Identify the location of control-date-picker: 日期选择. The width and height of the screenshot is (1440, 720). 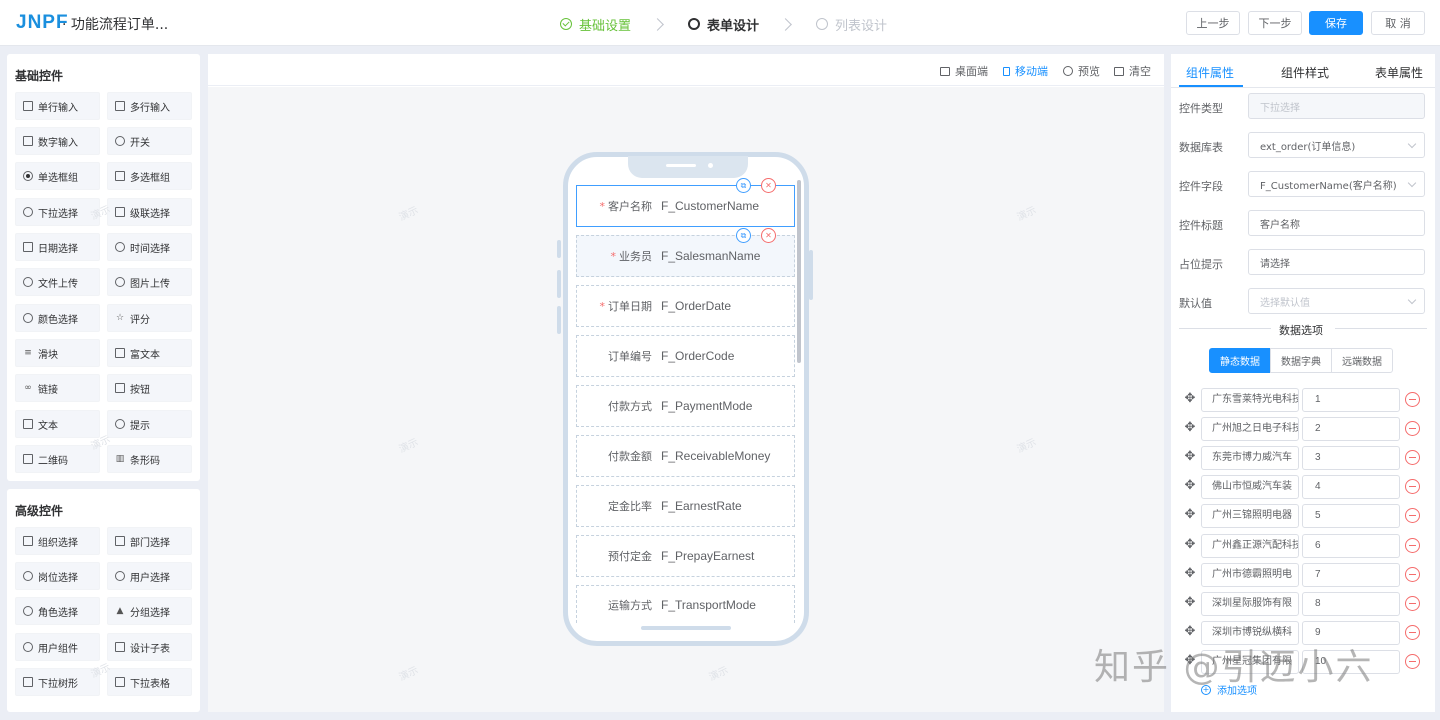
(57, 247).